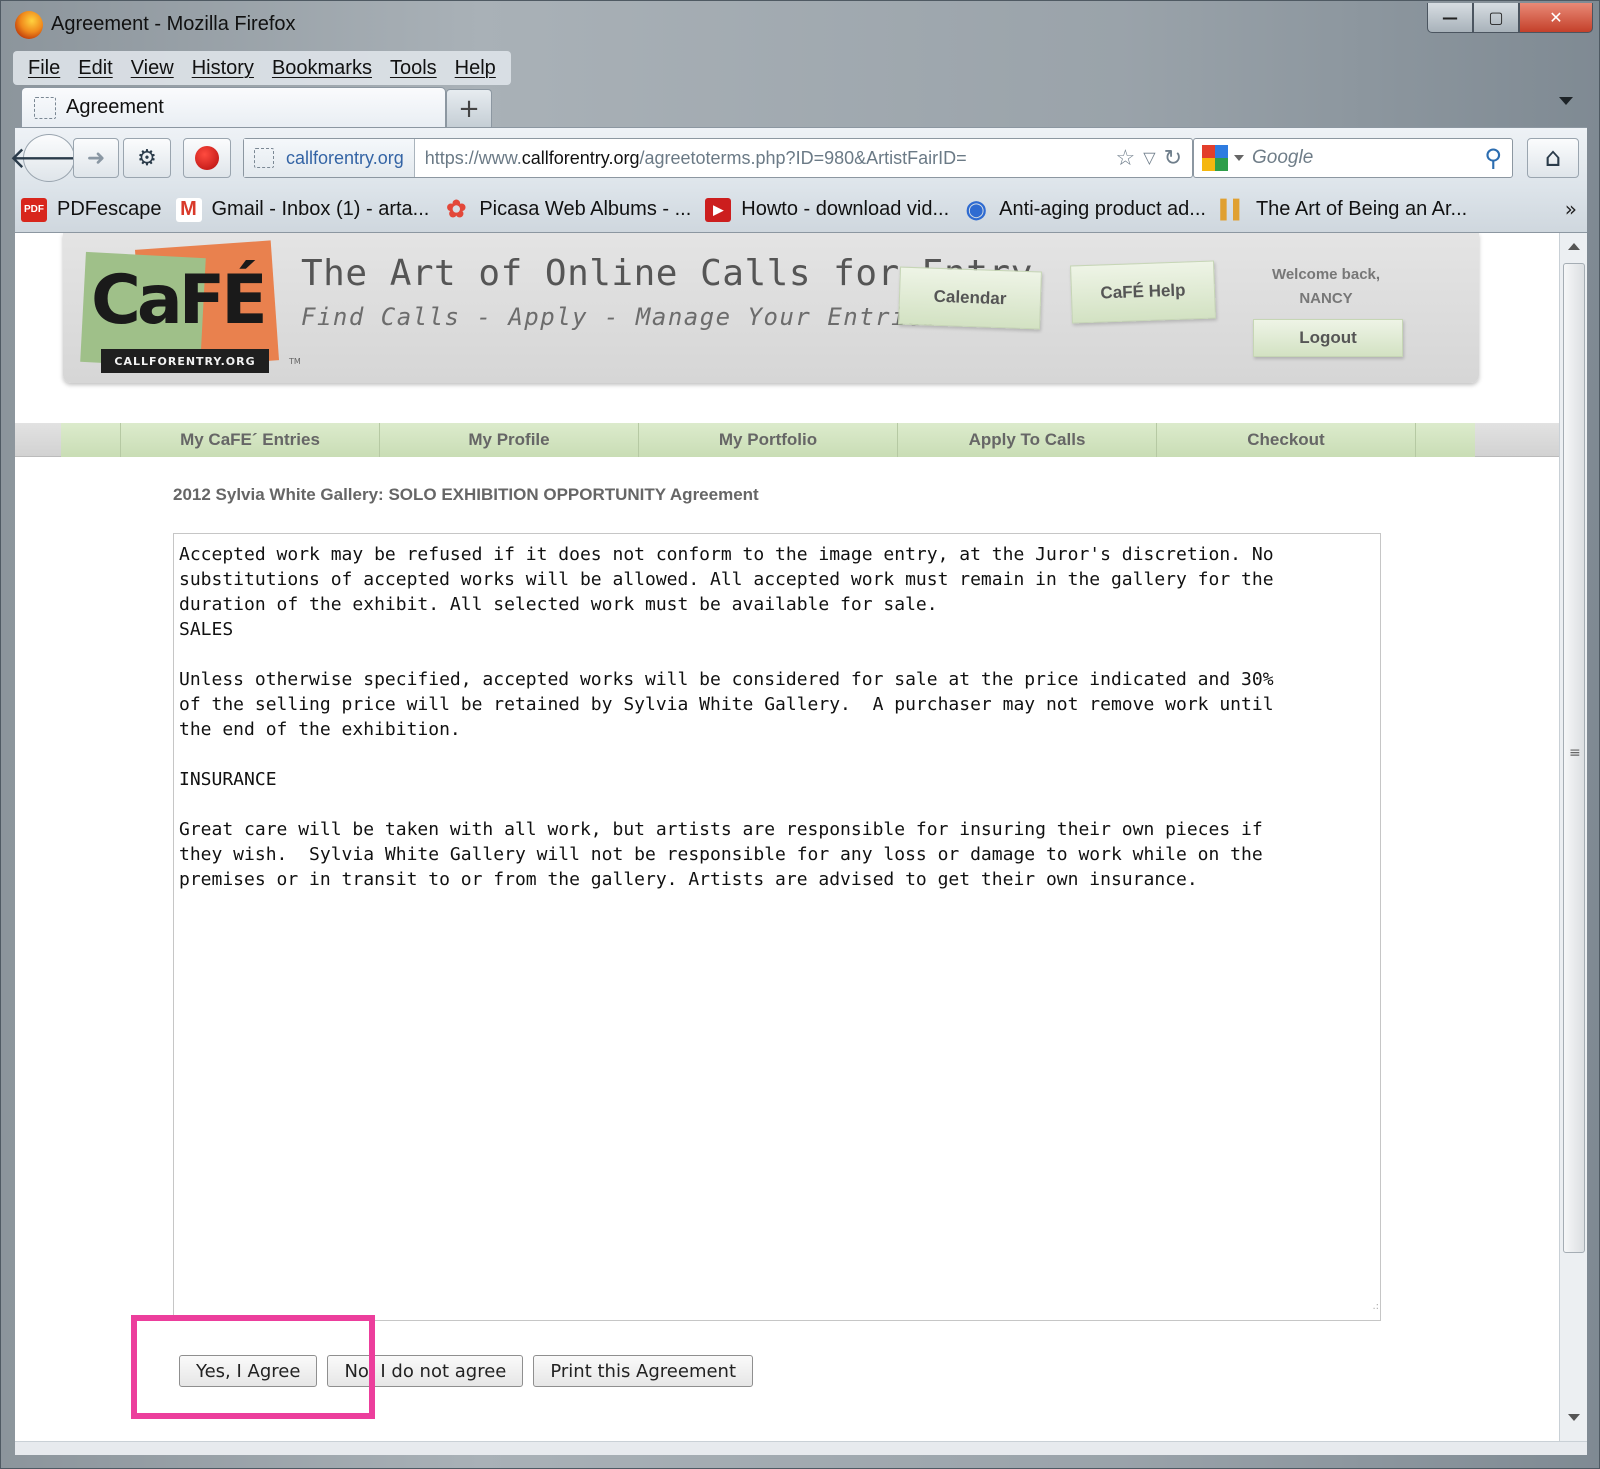  What do you see at coordinates (49, 158) in the screenshot?
I see `back-button: 🡐` at bounding box center [49, 158].